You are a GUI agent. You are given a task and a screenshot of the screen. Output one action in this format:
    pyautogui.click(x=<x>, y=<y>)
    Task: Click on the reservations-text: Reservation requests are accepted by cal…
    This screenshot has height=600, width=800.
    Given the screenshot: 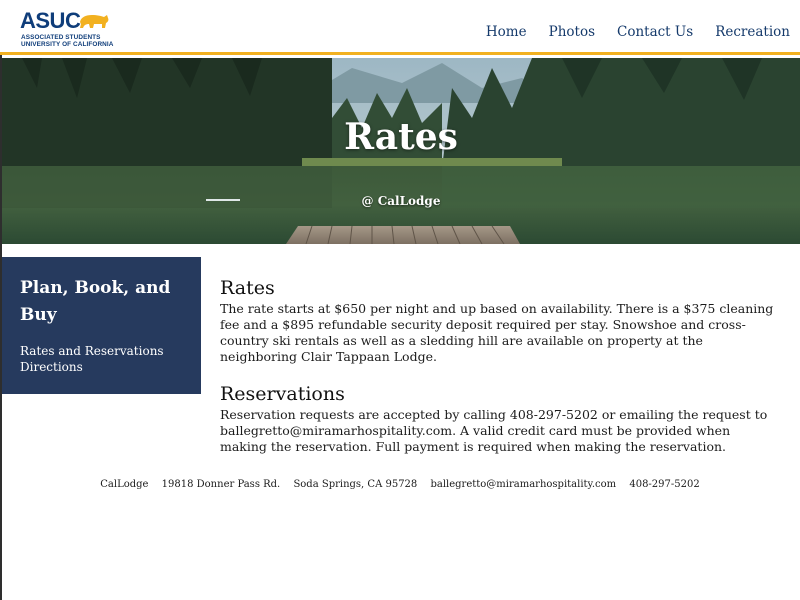 What is the action you would take?
    pyautogui.click(x=494, y=430)
    